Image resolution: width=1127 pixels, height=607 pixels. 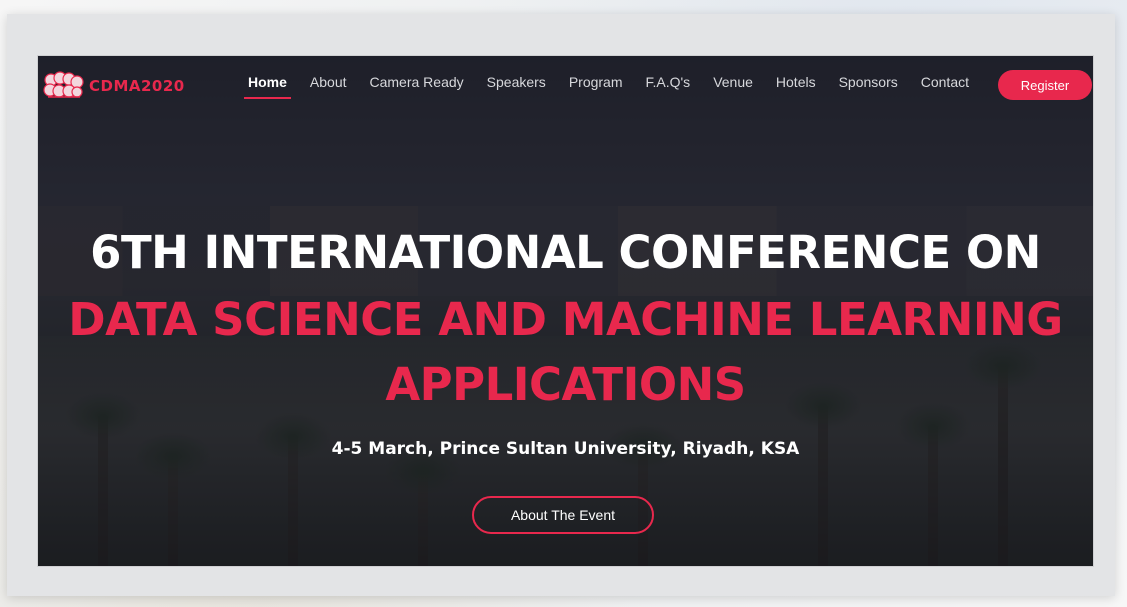 What do you see at coordinates (516, 82) in the screenshot?
I see `nav-speakers: Speakers` at bounding box center [516, 82].